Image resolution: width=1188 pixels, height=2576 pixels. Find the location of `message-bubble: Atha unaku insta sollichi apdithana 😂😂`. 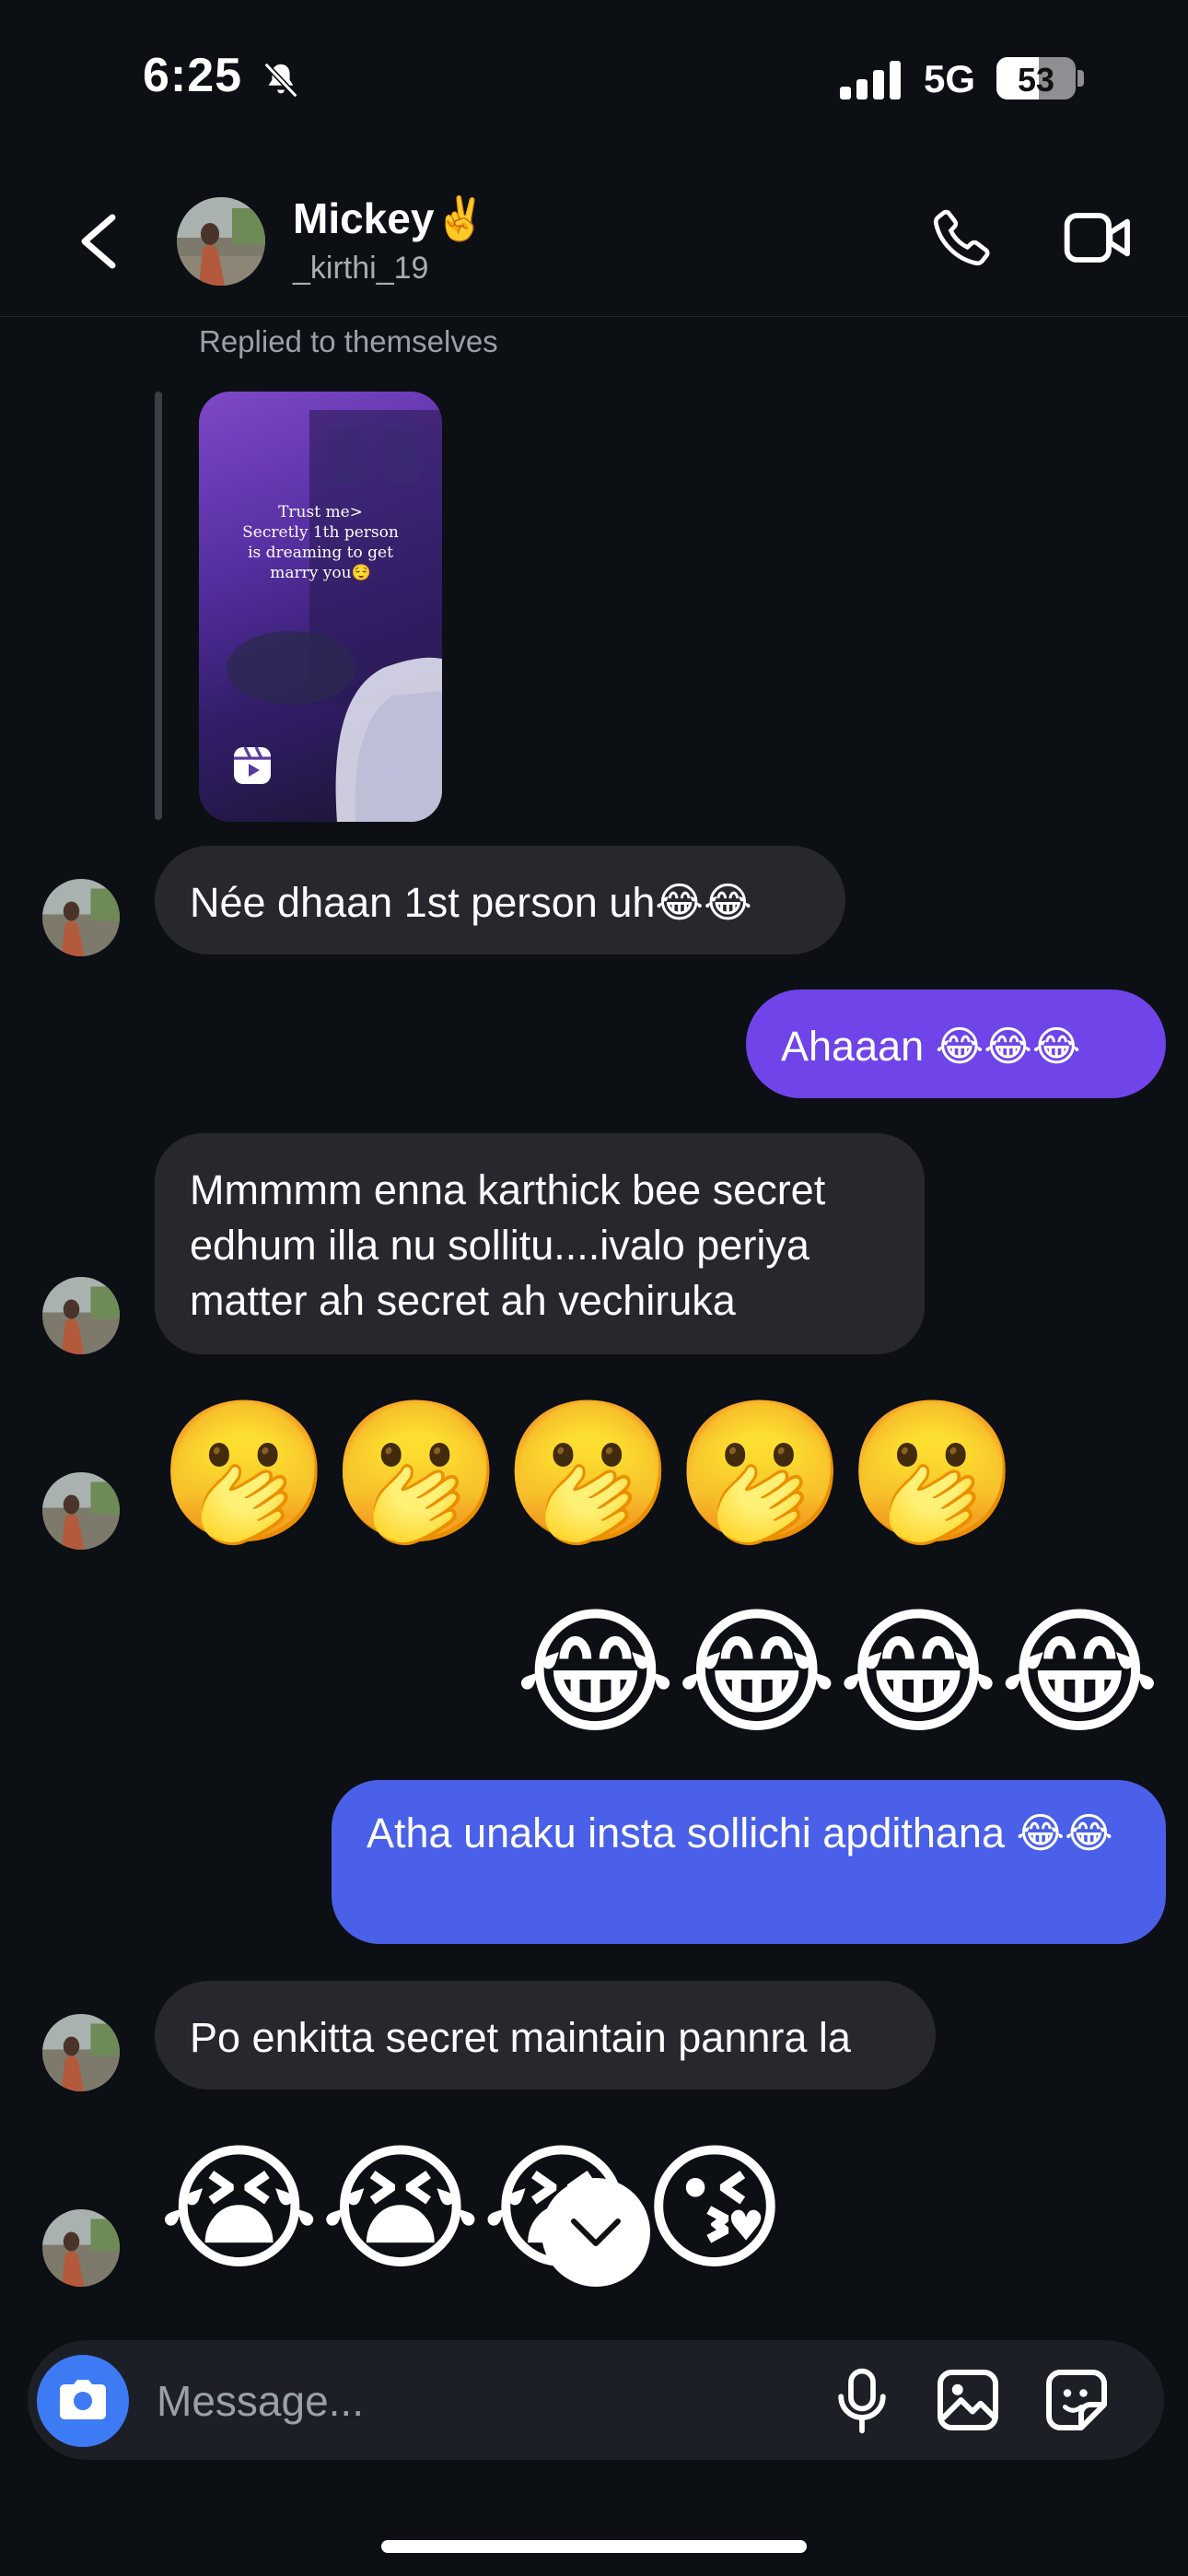

message-bubble: Atha unaku insta sollichi apdithana 😂😂 is located at coordinates (749, 1862).